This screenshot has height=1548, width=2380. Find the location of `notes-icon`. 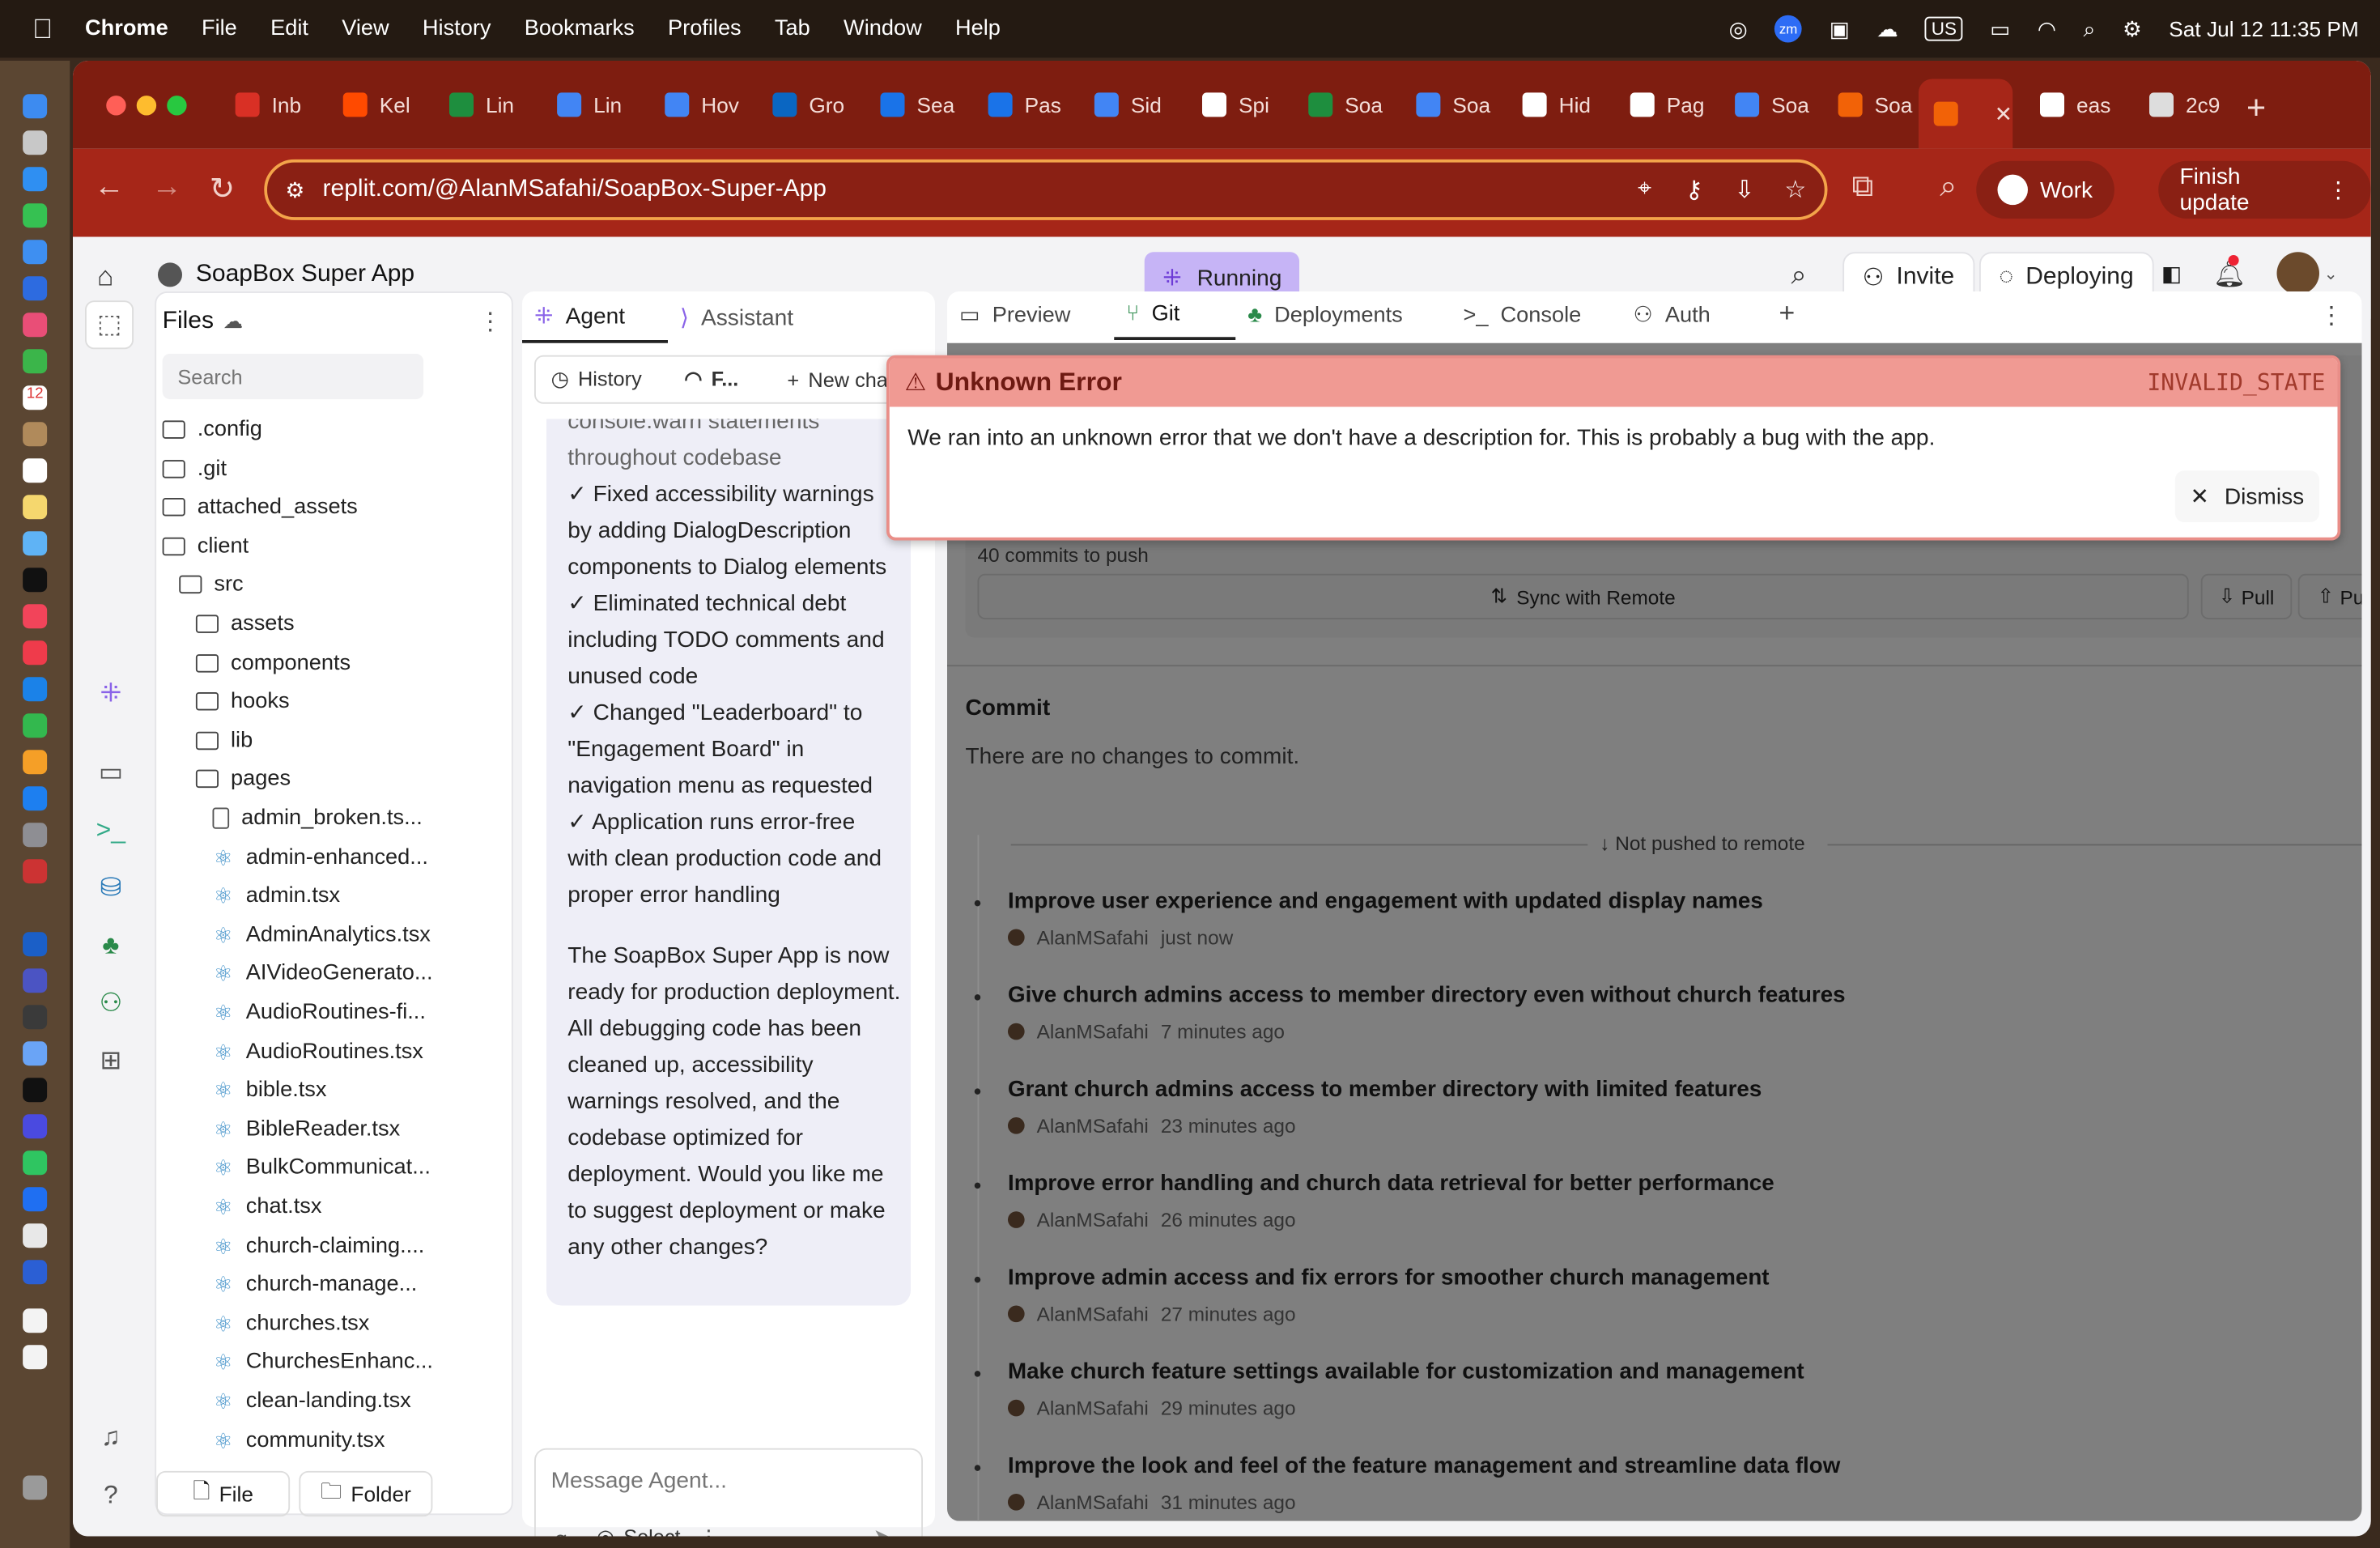

notes-icon is located at coordinates (35, 508).